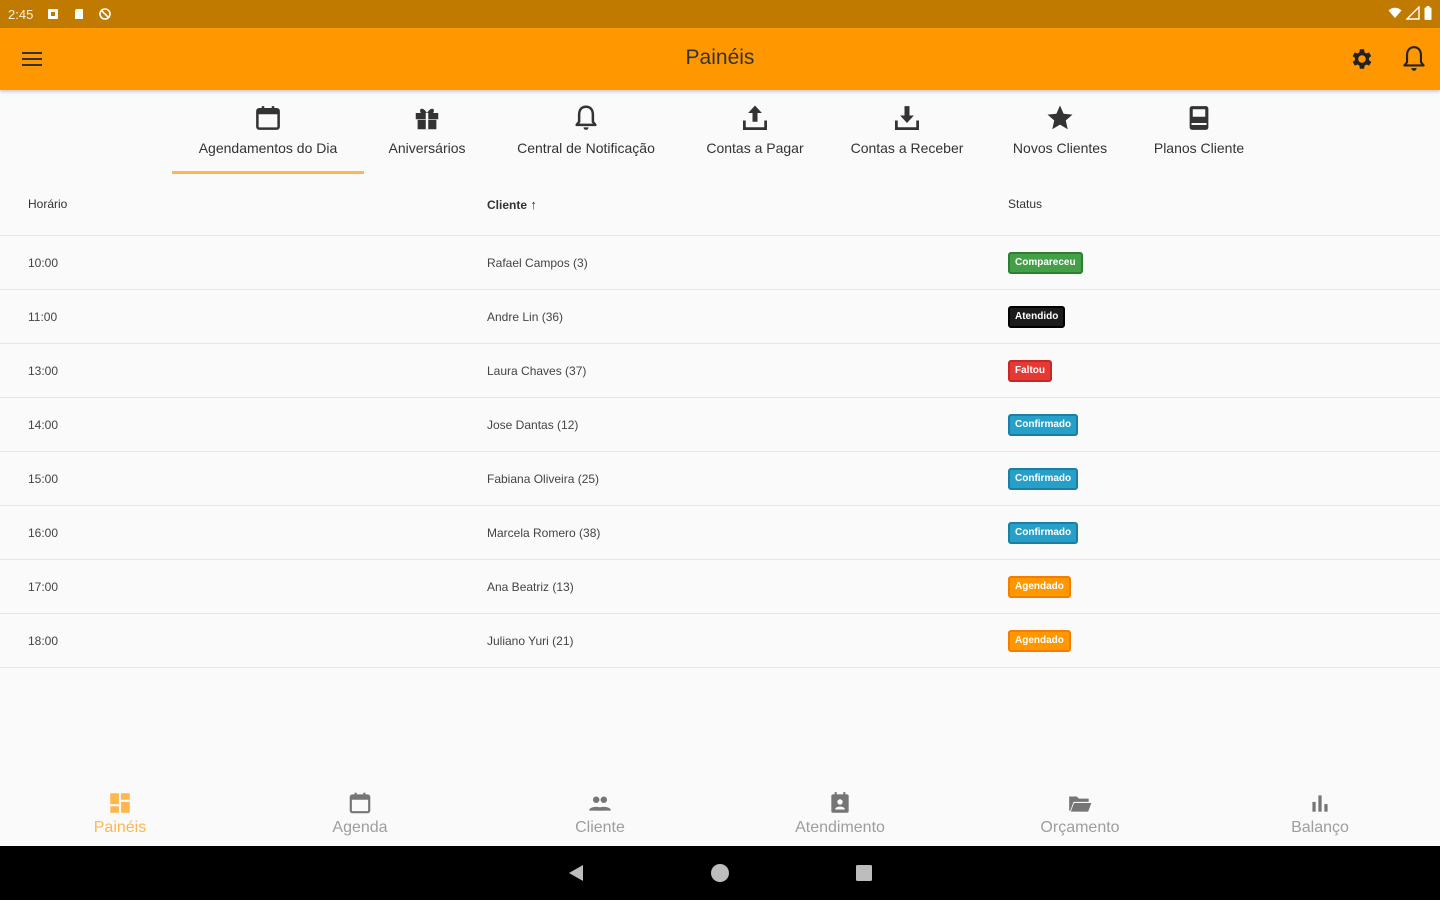 The width and height of the screenshot is (1440, 900). Describe the element at coordinates (1428, 13) in the screenshot. I see `battery-icon` at that location.